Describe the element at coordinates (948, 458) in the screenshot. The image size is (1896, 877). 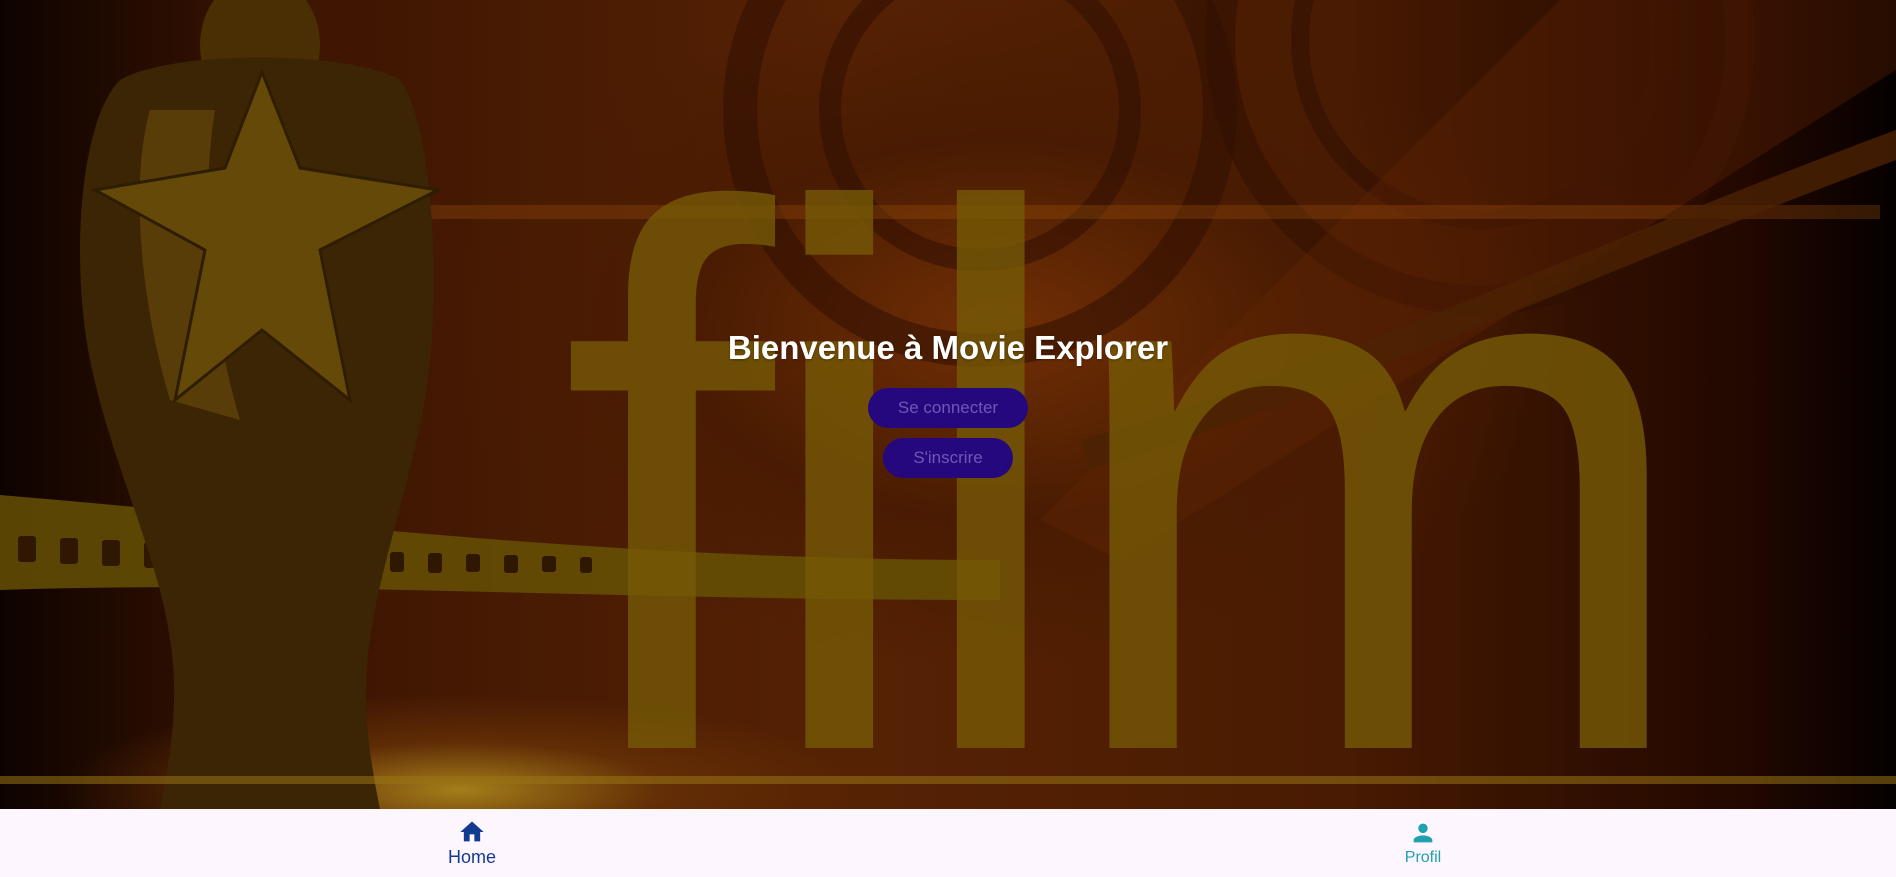
I see `signup-button: S'inscrire` at that location.